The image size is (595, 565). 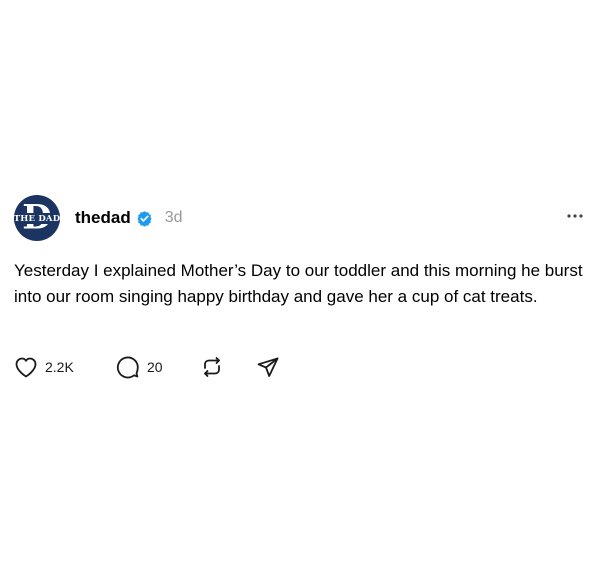 I want to click on send-icon, so click(x=268, y=367).